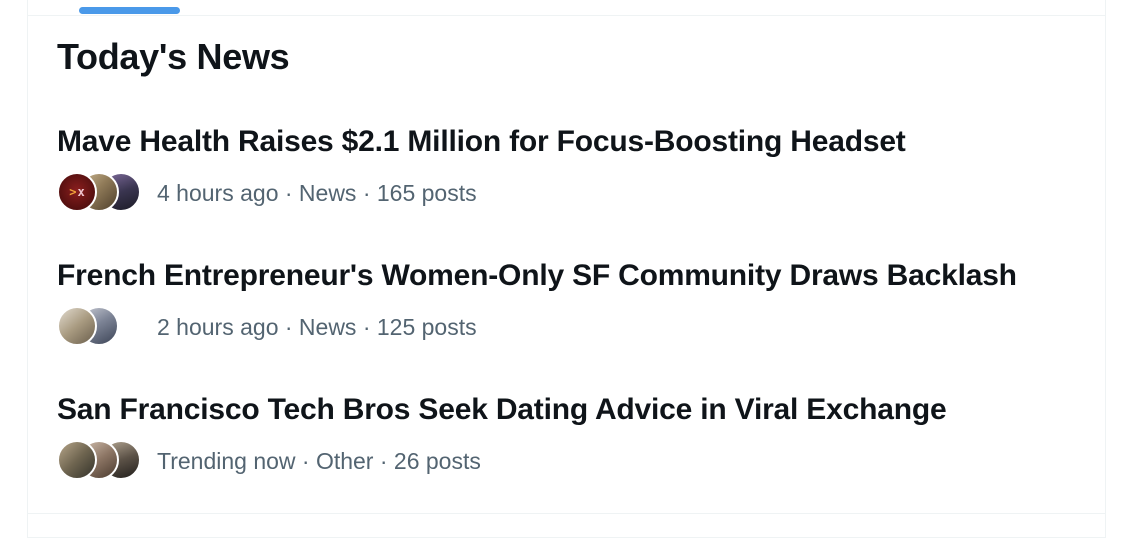  I want to click on news-meta: Trending now · Other · 26 posts, so click(319, 460).